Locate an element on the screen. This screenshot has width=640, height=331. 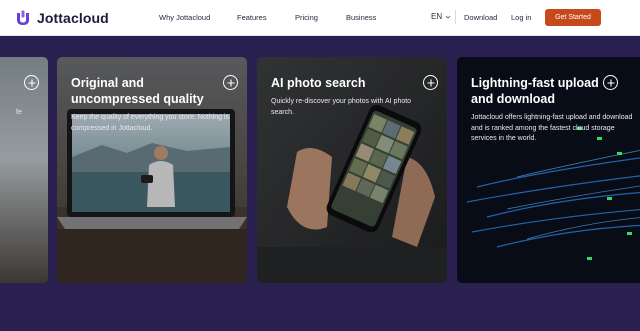
chevron-down-icon is located at coordinates (448, 17).